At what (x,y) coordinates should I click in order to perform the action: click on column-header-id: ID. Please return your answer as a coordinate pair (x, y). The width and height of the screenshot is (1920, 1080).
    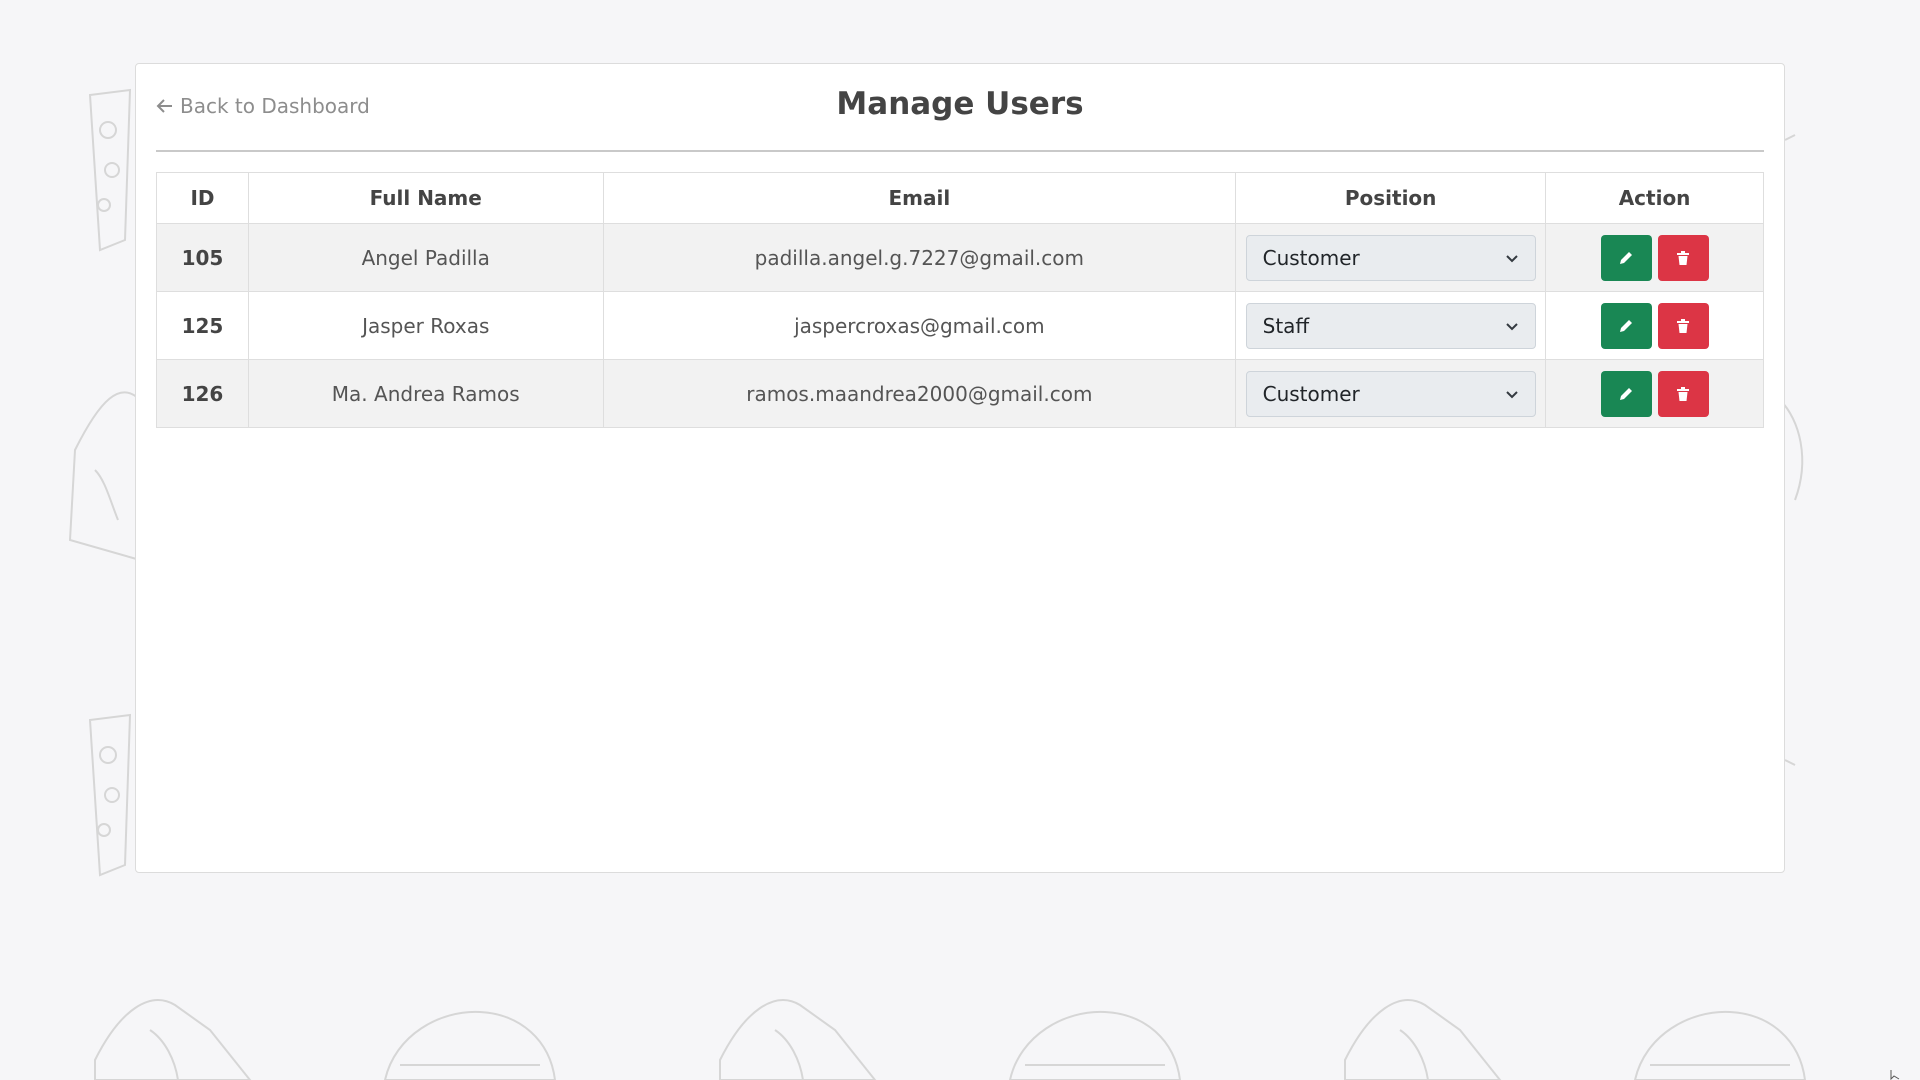
    Looking at the image, I should click on (202, 198).